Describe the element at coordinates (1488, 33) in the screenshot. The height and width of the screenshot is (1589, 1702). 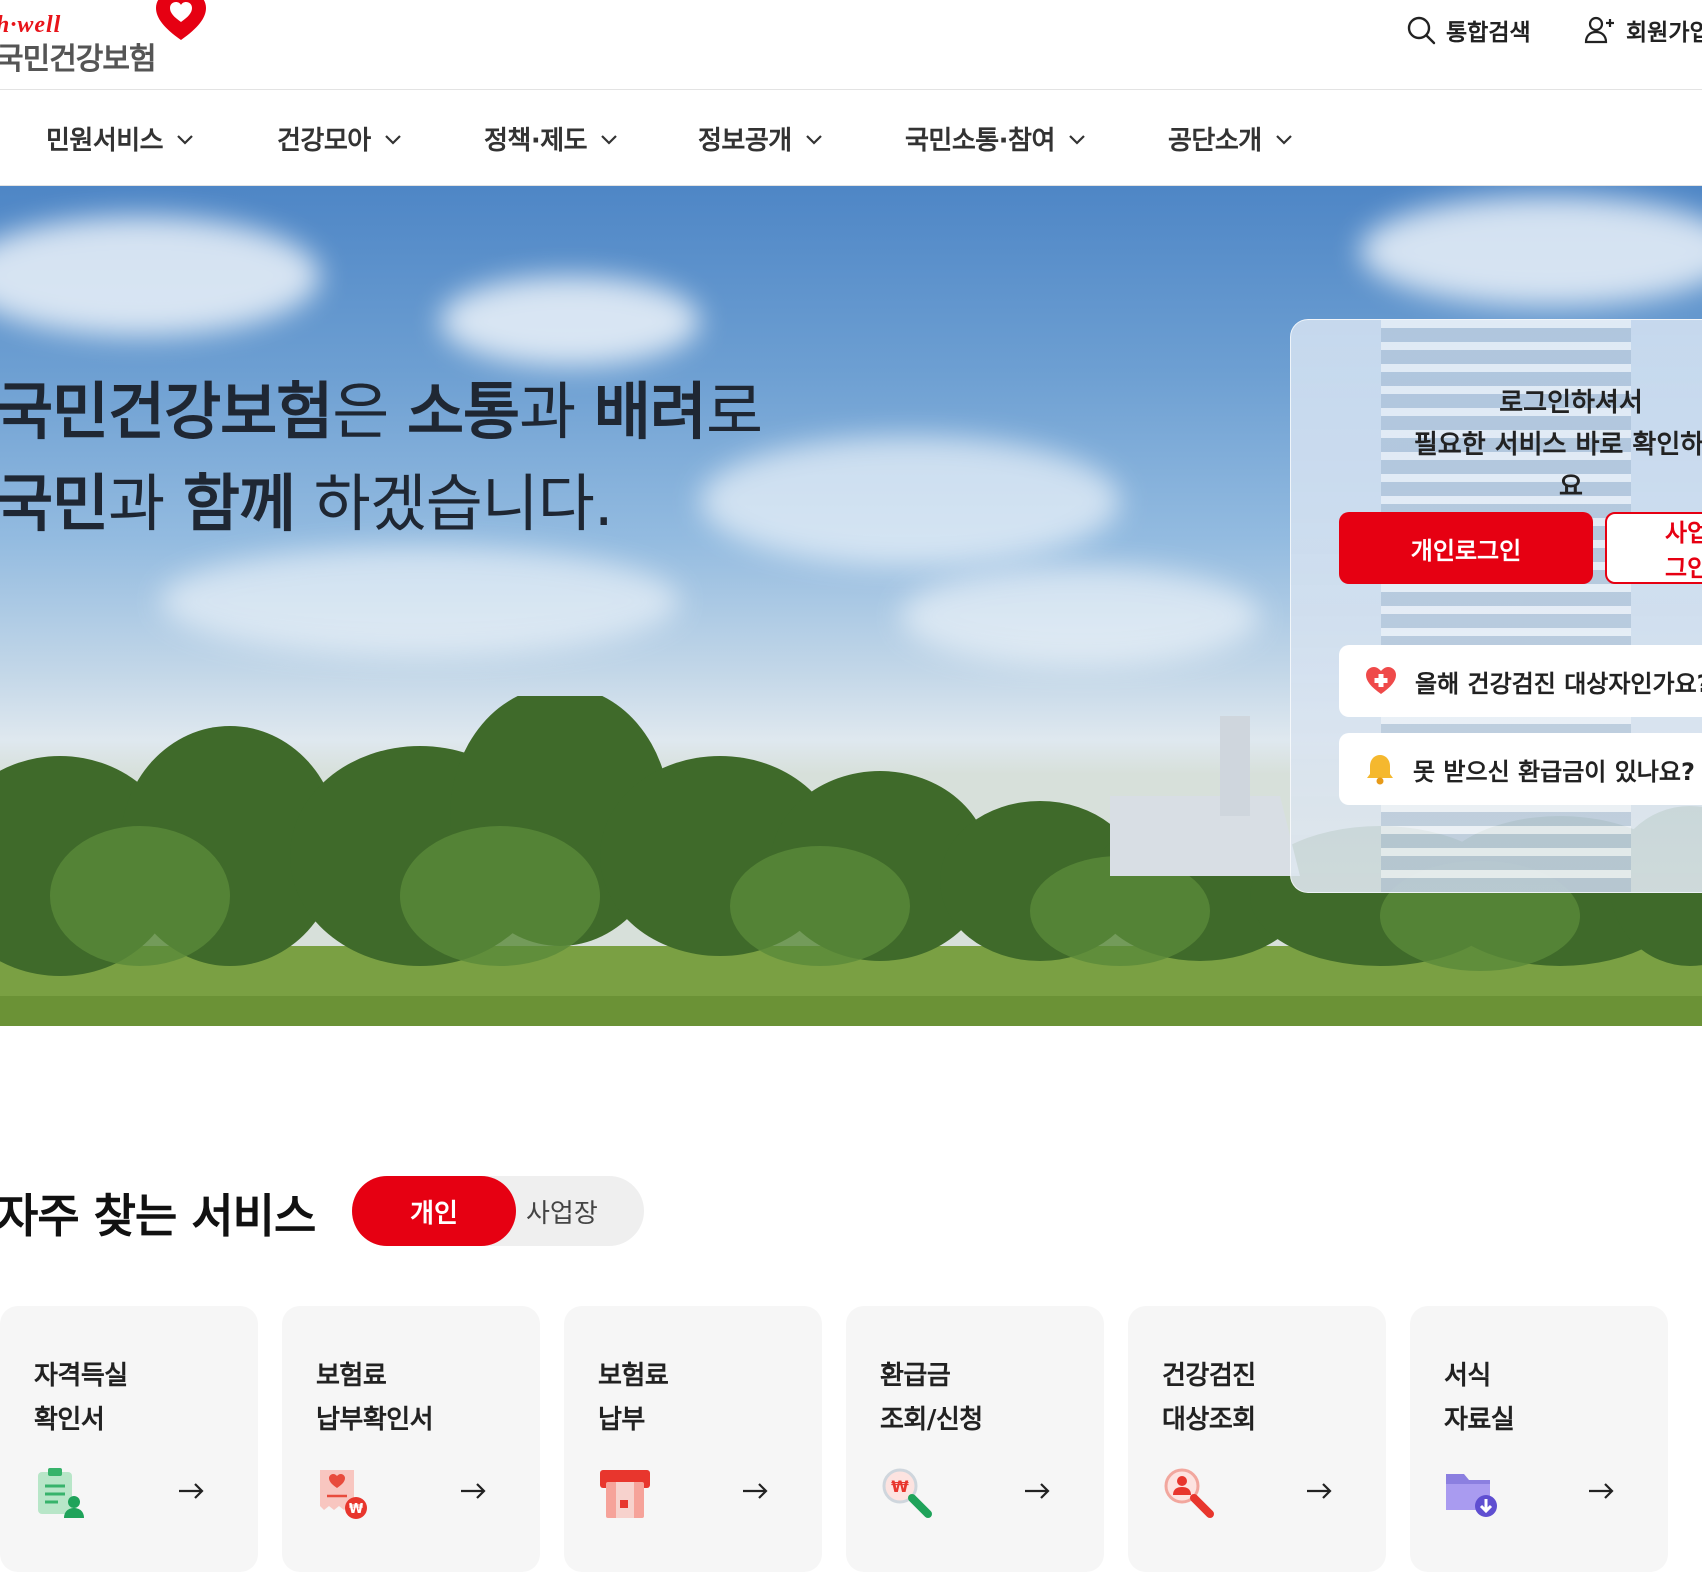
I see `integrated-search-label: 통합검색` at that location.